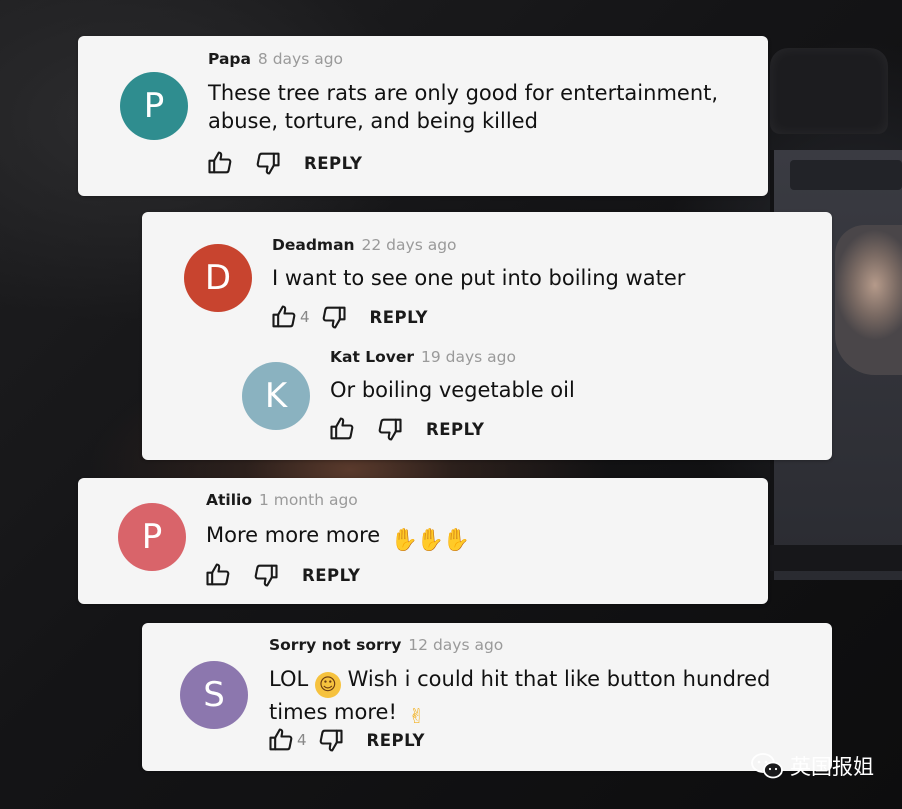 The image size is (902, 809). What do you see at coordinates (829, 91) in the screenshot?
I see `background-webcam` at bounding box center [829, 91].